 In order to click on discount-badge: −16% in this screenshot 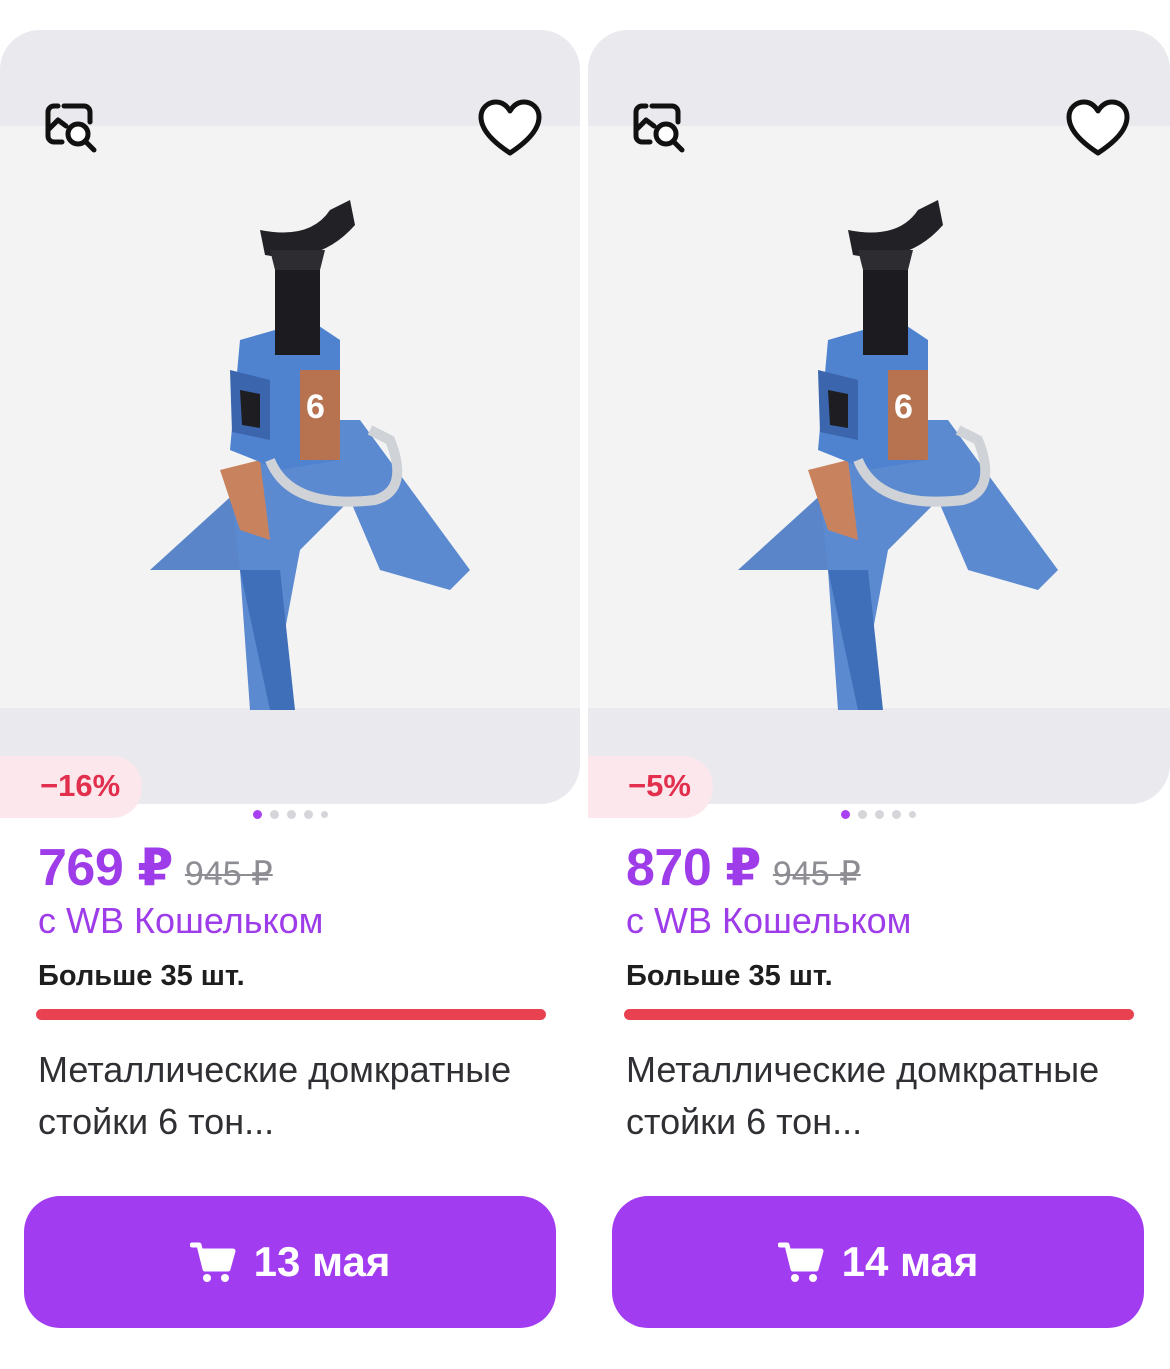, I will do `click(71, 787)`.